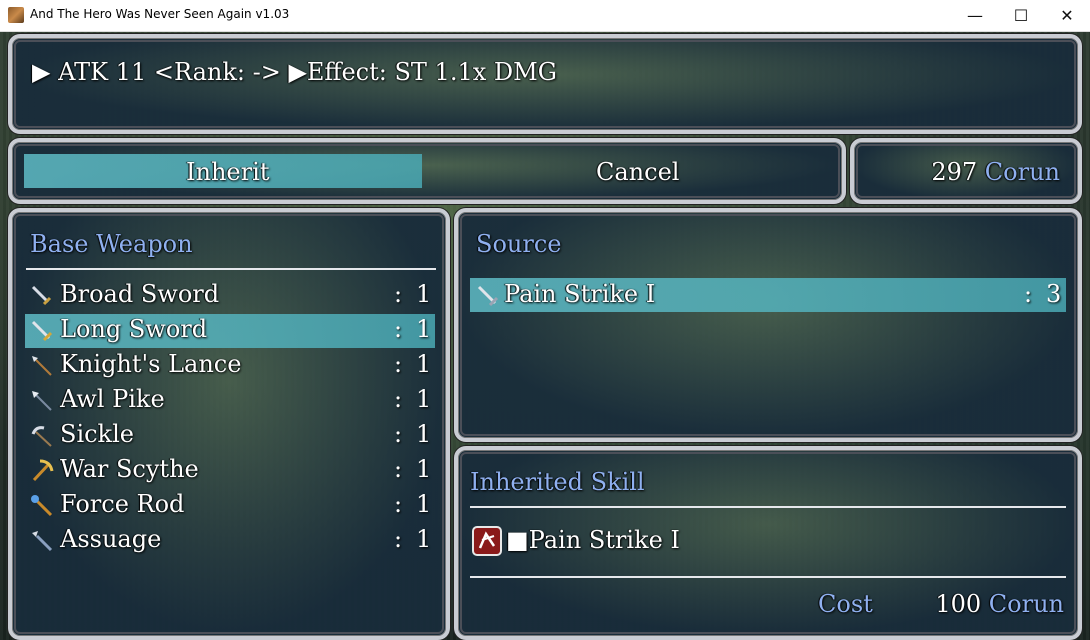 The height and width of the screenshot is (640, 1090). What do you see at coordinates (42, 366) in the screenshot?
I see `lance-icon` at bounding box center [42, 366].